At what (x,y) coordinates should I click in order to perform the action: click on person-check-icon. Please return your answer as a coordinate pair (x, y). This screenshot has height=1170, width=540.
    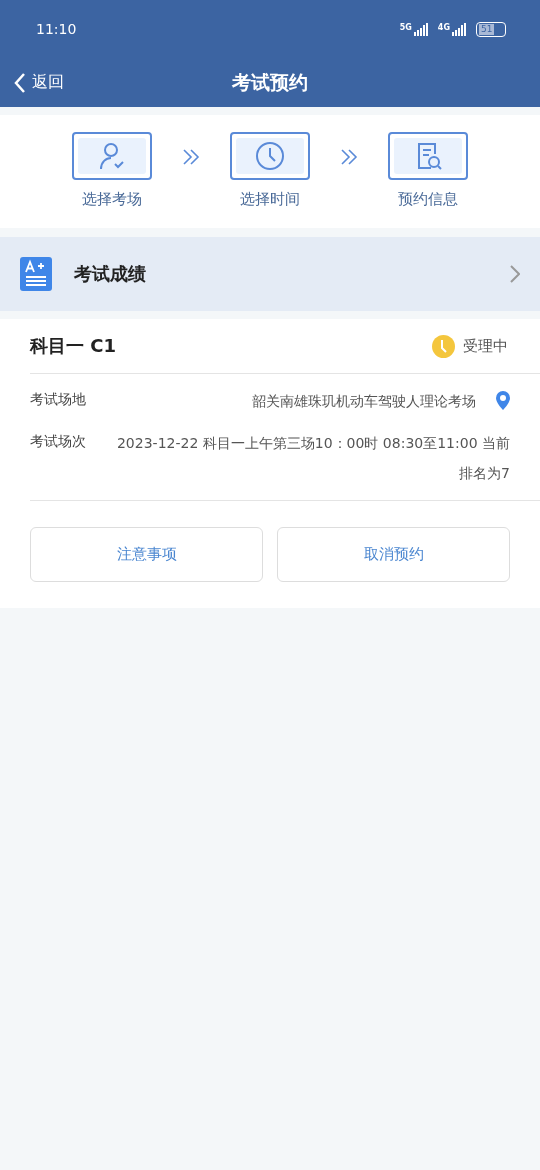
    Looking at the image, I should click on (112, 156).